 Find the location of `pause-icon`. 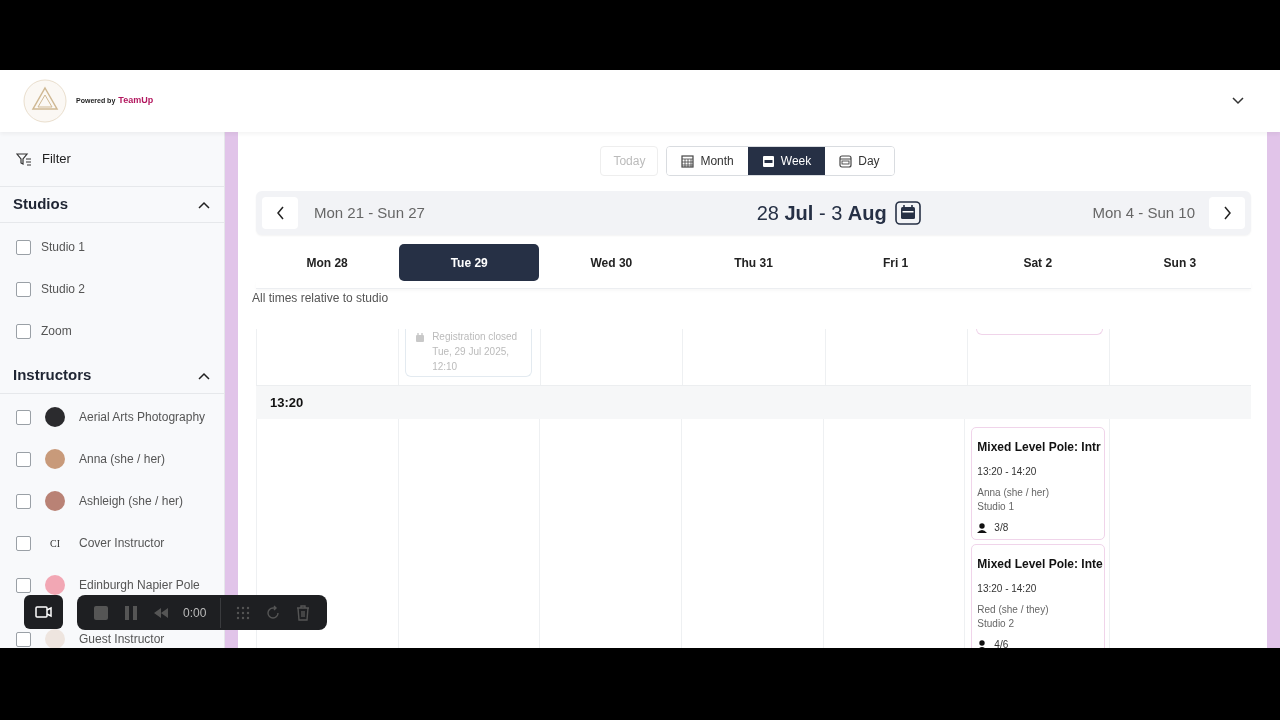

pause-icon is located at coordinates (131, 612).